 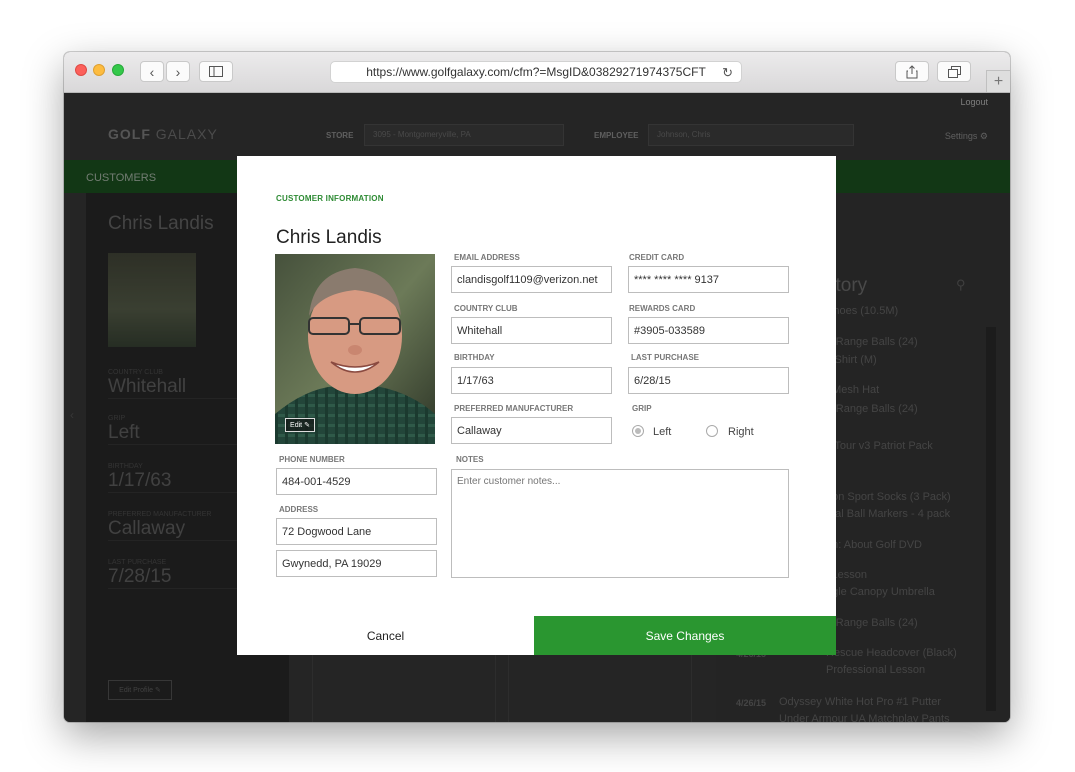 I want to click on sidebar-icon, so click(x=216, y=71).